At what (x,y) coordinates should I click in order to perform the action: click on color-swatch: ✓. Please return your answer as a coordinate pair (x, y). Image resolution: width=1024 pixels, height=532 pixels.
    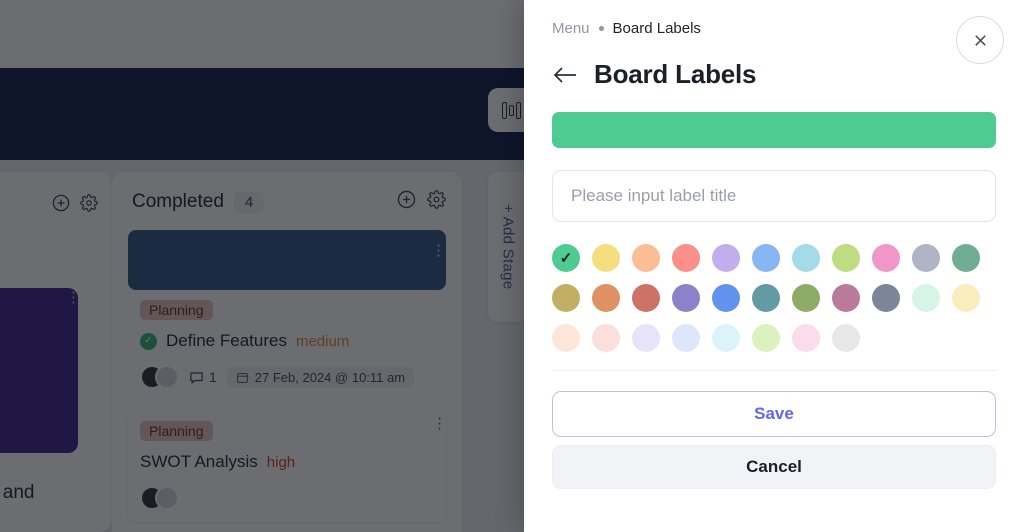
    Looking at the image, I should click on (566, 258).